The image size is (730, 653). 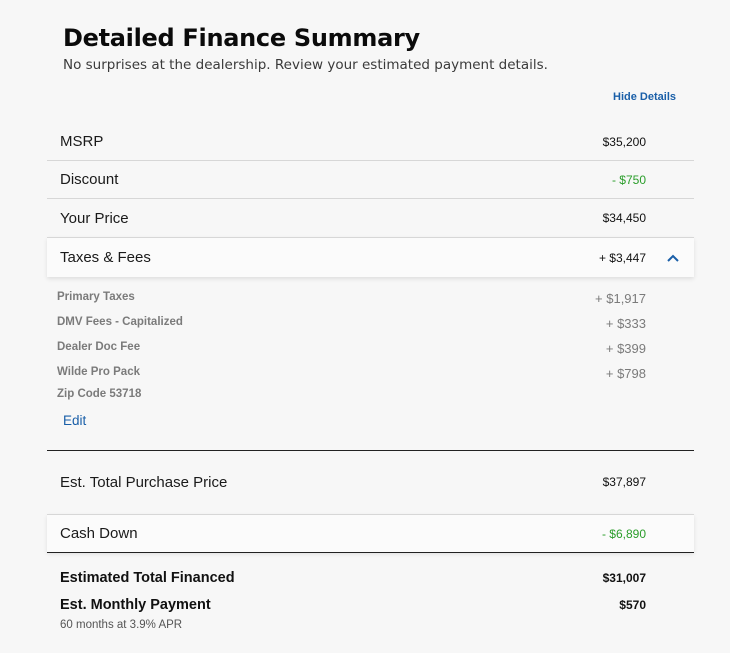 I want to click on your-price-row: Your Price $34,450, so click(x=370, y=218).